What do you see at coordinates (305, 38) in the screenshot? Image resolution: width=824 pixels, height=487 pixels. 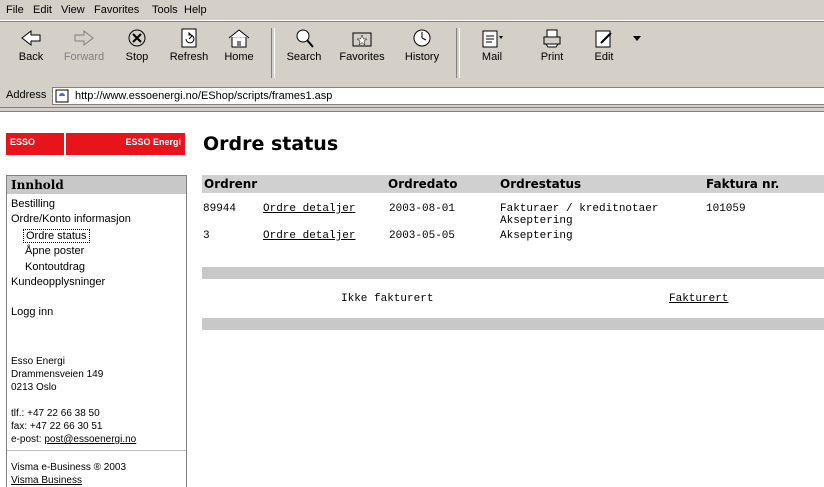 I see `search-icon` at bounding box center [305, 38].